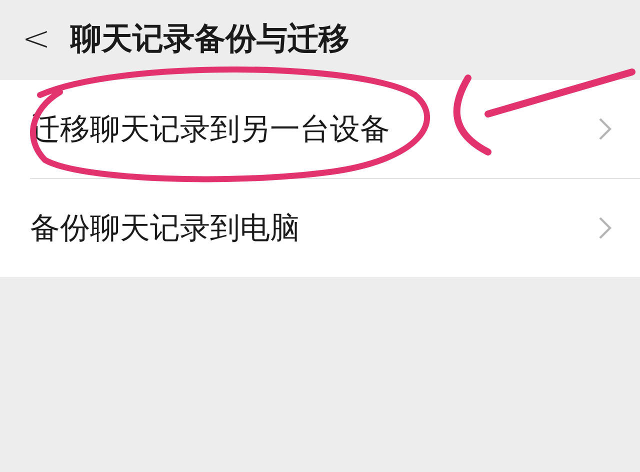 The width and height of the screenshot is (640, 472). Describe the element at coordinates (36, 39) in the screenshot. I see `back-button: <` at that location.